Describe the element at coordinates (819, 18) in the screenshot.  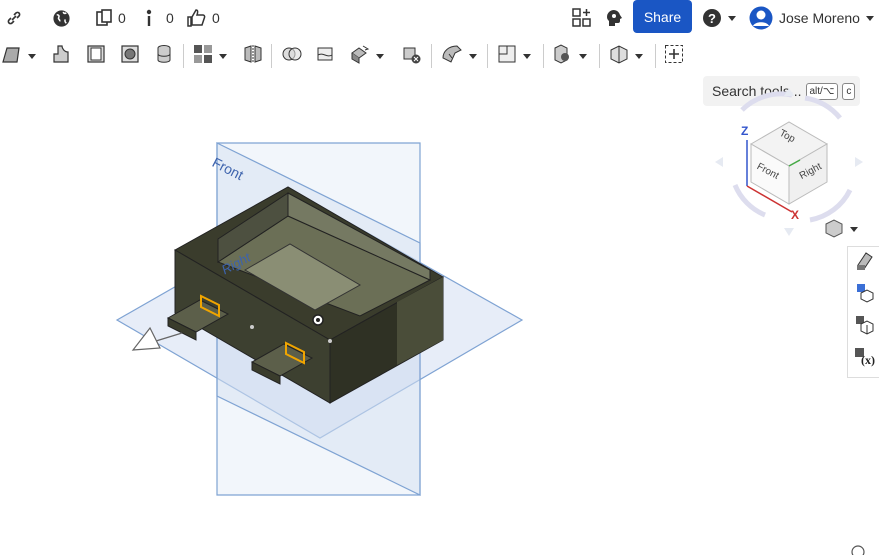
I see `user-name: Jose Moreno` at that location.